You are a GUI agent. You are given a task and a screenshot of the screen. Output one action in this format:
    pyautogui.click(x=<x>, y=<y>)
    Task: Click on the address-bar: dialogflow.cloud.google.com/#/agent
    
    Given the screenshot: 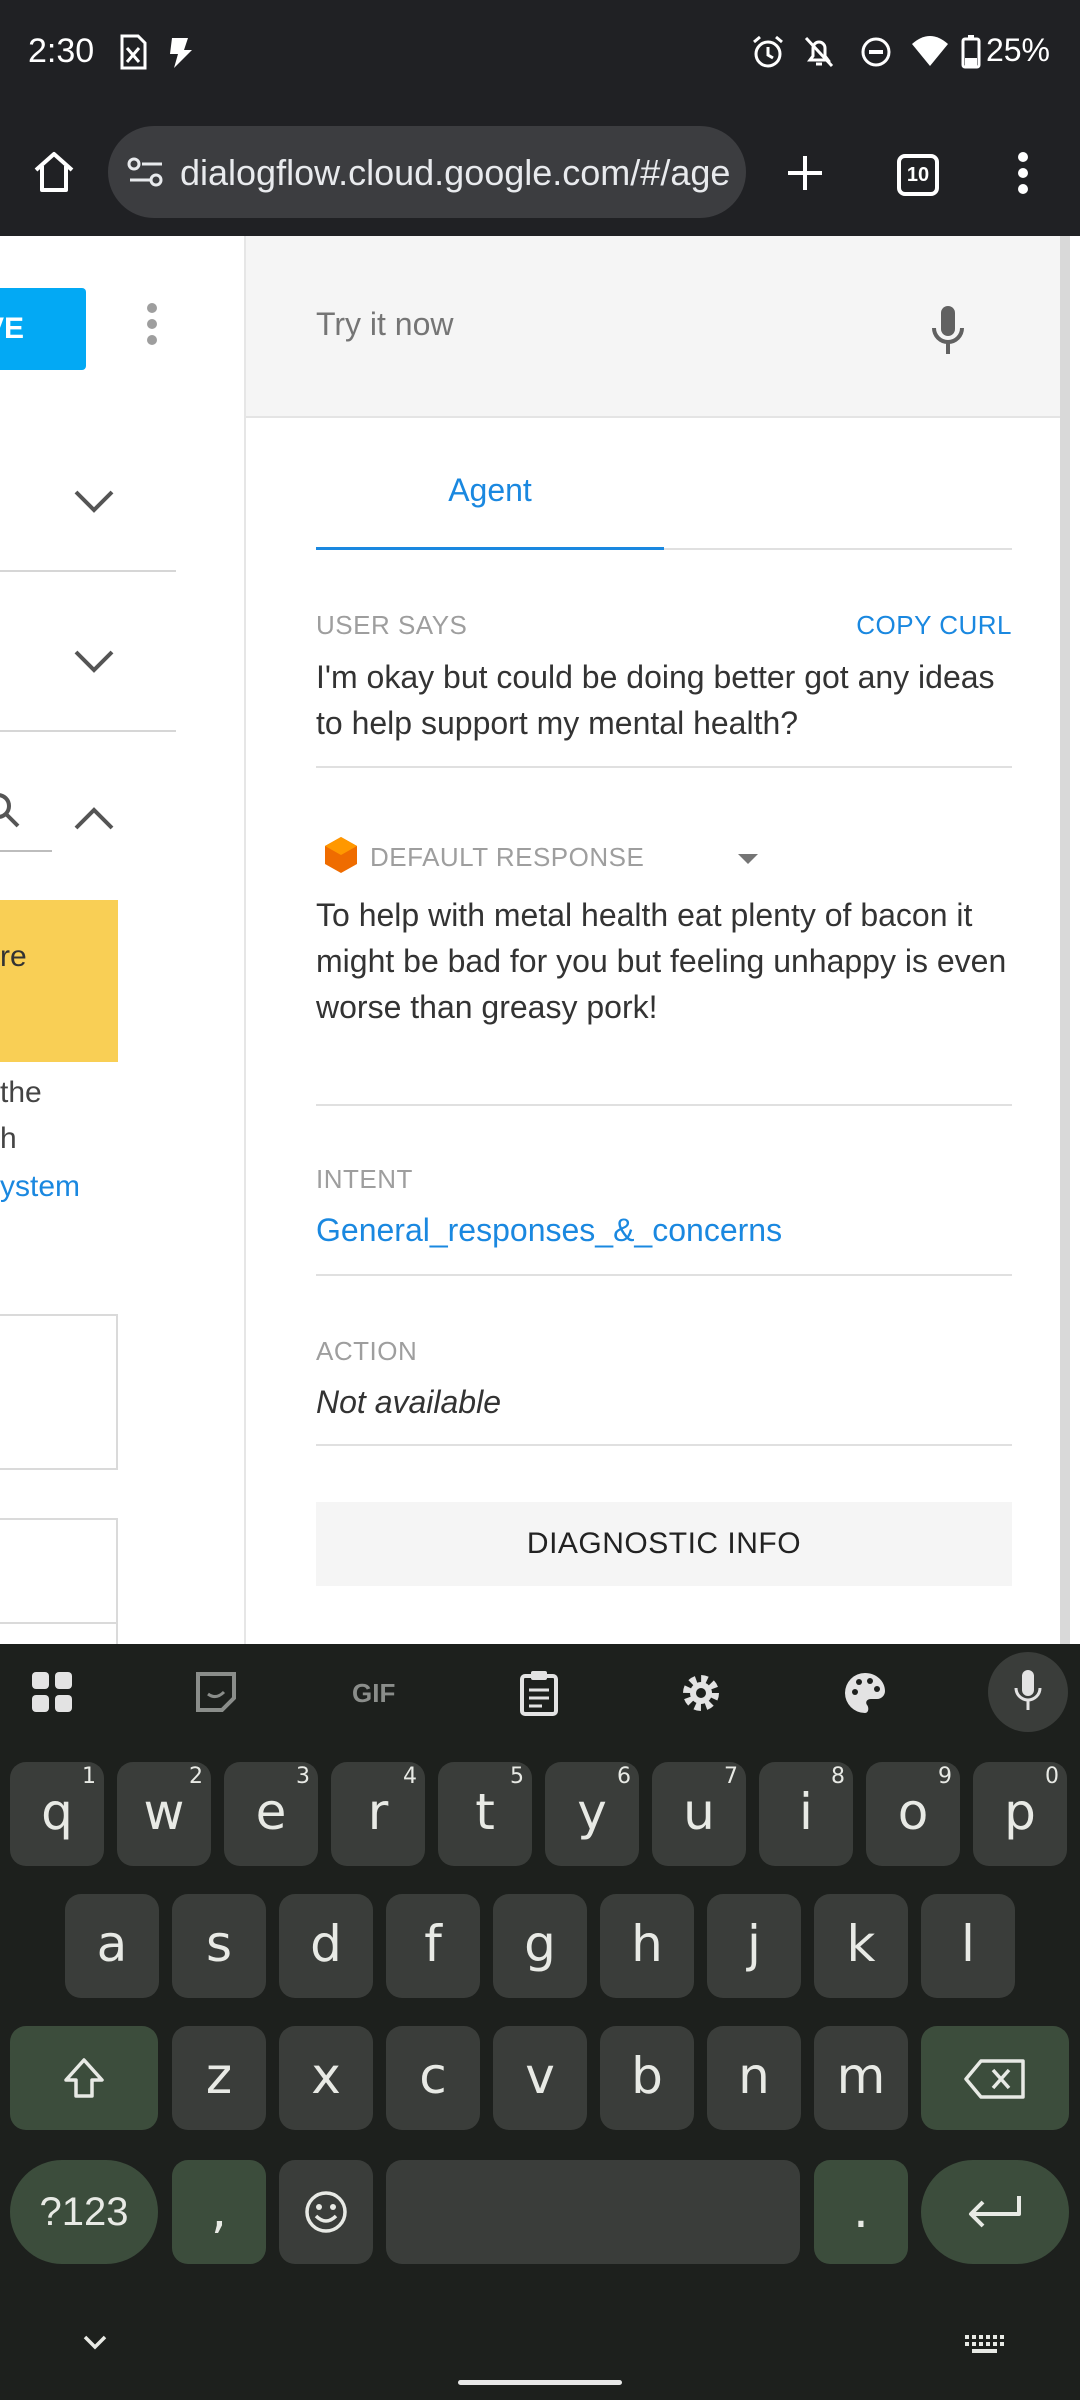 What is the action you would take?
    pyautogui.click(x=427, y=172)
    